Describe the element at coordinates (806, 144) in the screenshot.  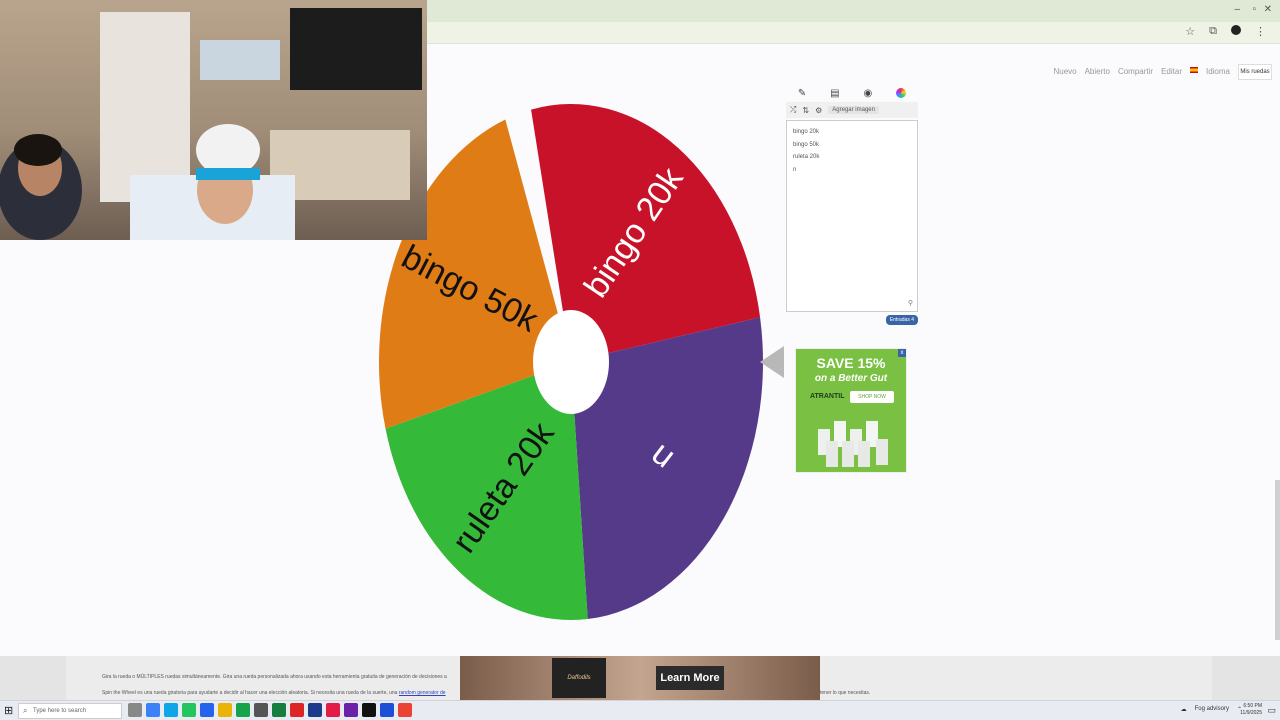
I see `entry-line: bingo 50k` at that location.